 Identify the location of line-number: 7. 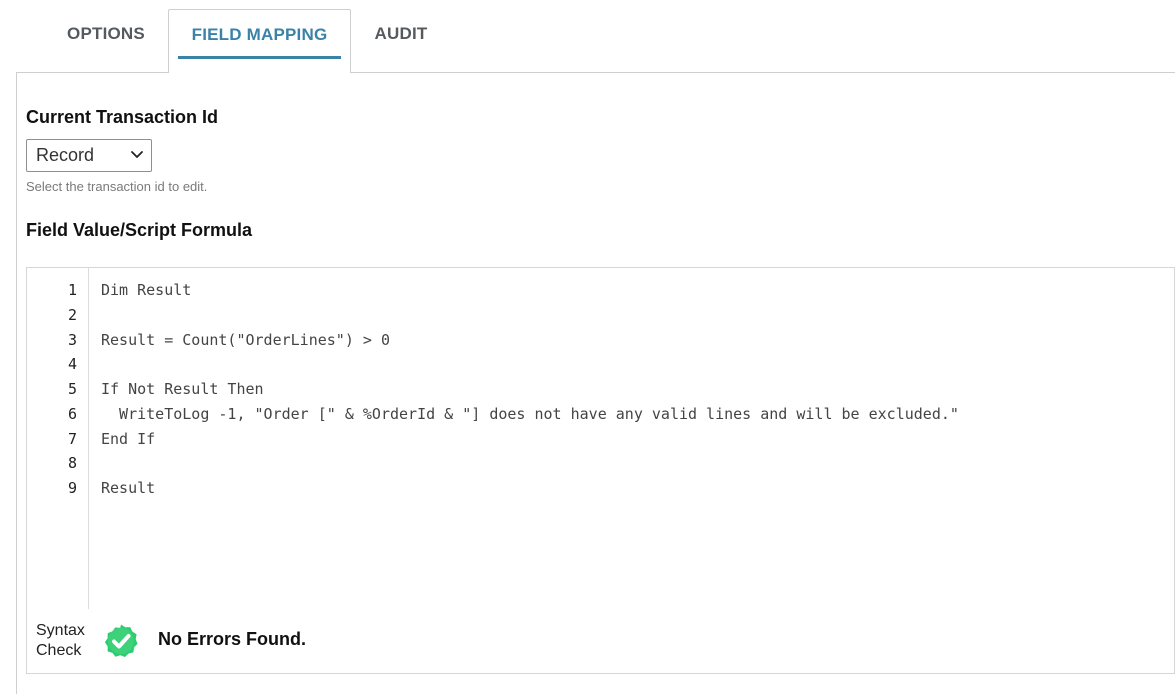
(72, 438).